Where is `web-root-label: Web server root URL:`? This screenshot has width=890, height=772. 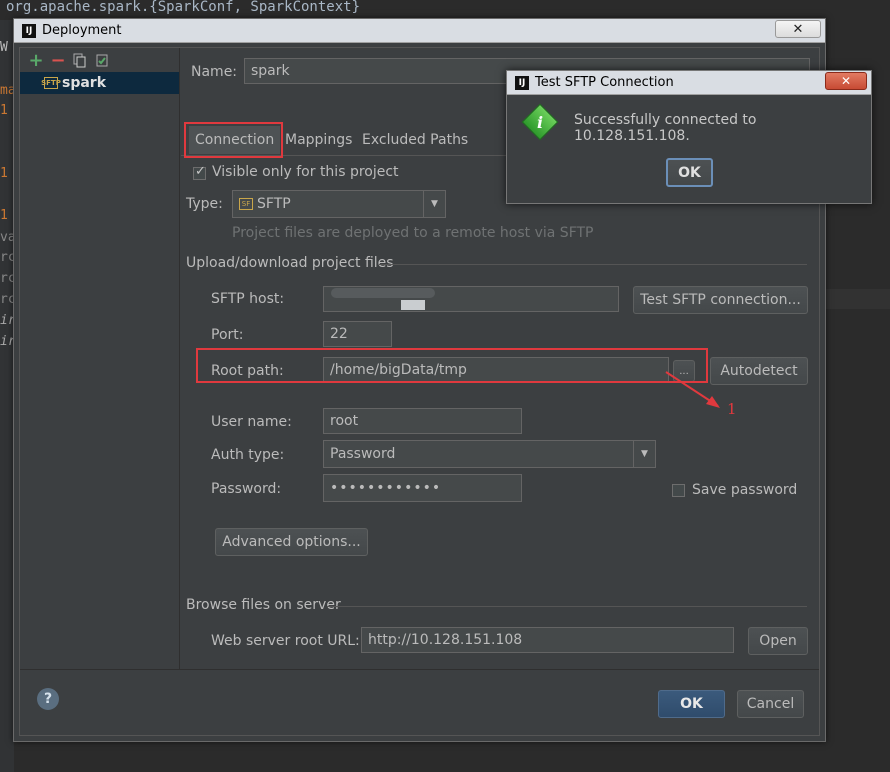
web-root-label: Web server root URL: is located at coordinates (285, 641).